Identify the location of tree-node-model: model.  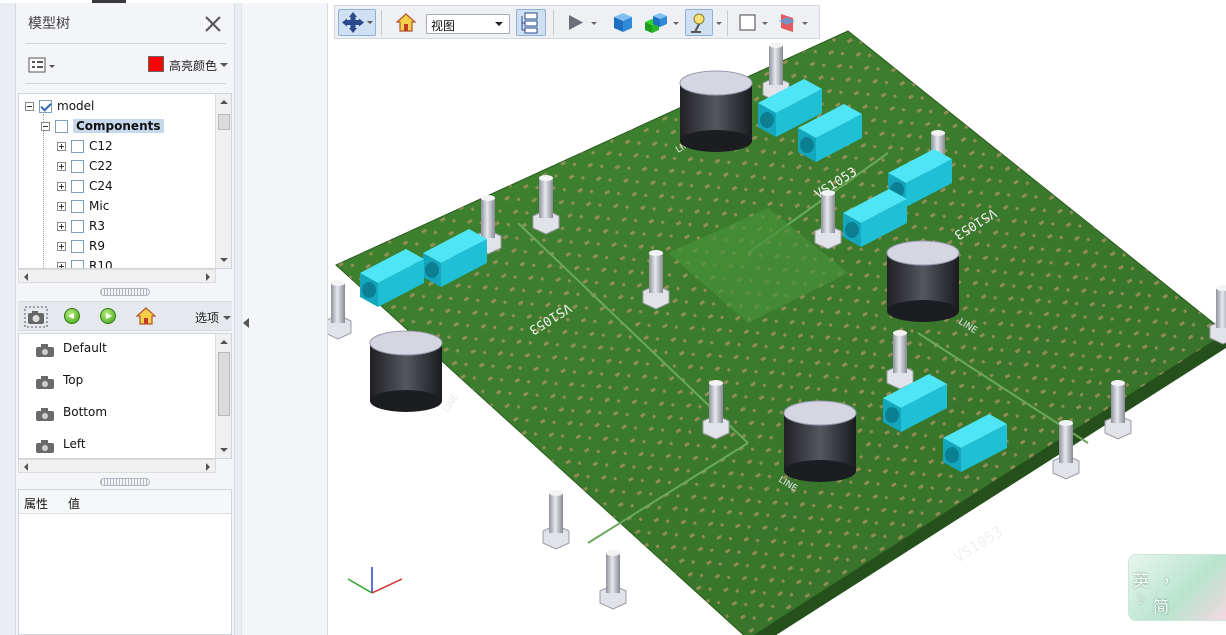
(59, 106).